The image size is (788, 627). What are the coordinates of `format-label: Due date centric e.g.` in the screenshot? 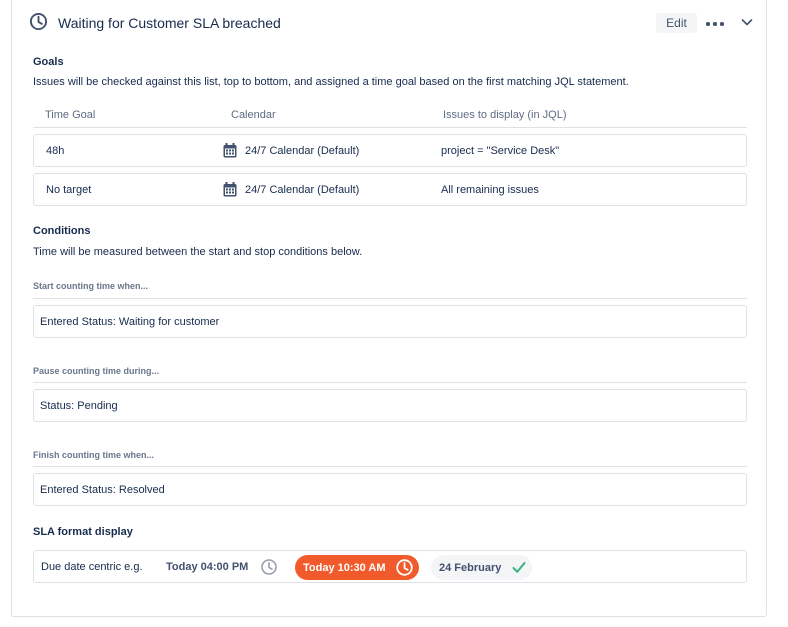 It's located at (92, 567).